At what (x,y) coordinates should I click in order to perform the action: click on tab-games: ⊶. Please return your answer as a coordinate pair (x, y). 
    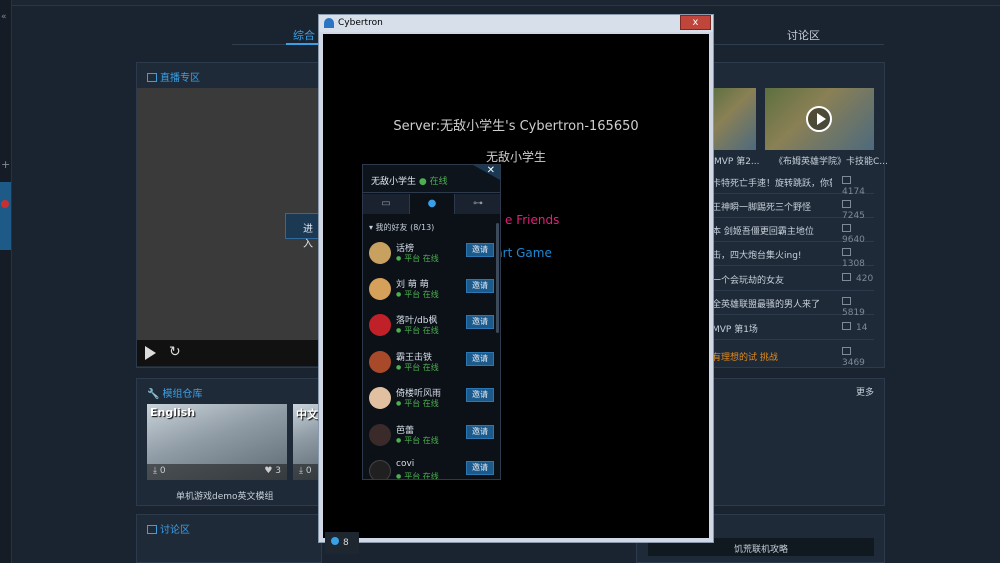
    Looking at the image, I should click on (477, 204).